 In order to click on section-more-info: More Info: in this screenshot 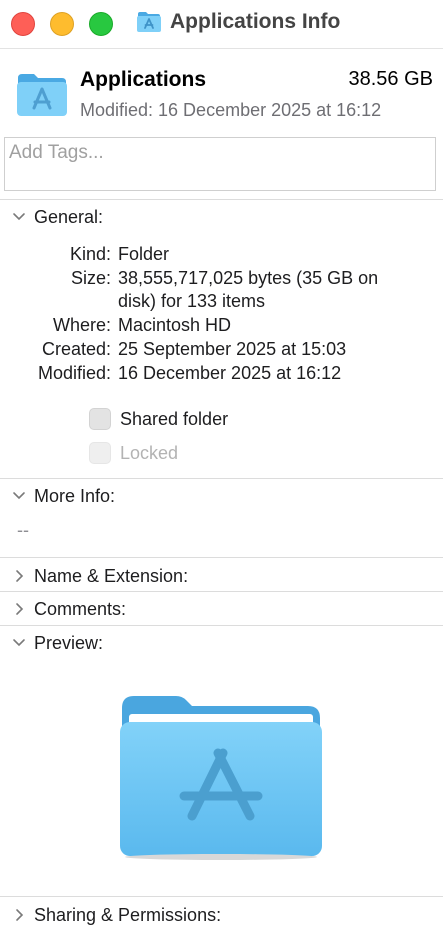, I will do `click(221, 498)`.